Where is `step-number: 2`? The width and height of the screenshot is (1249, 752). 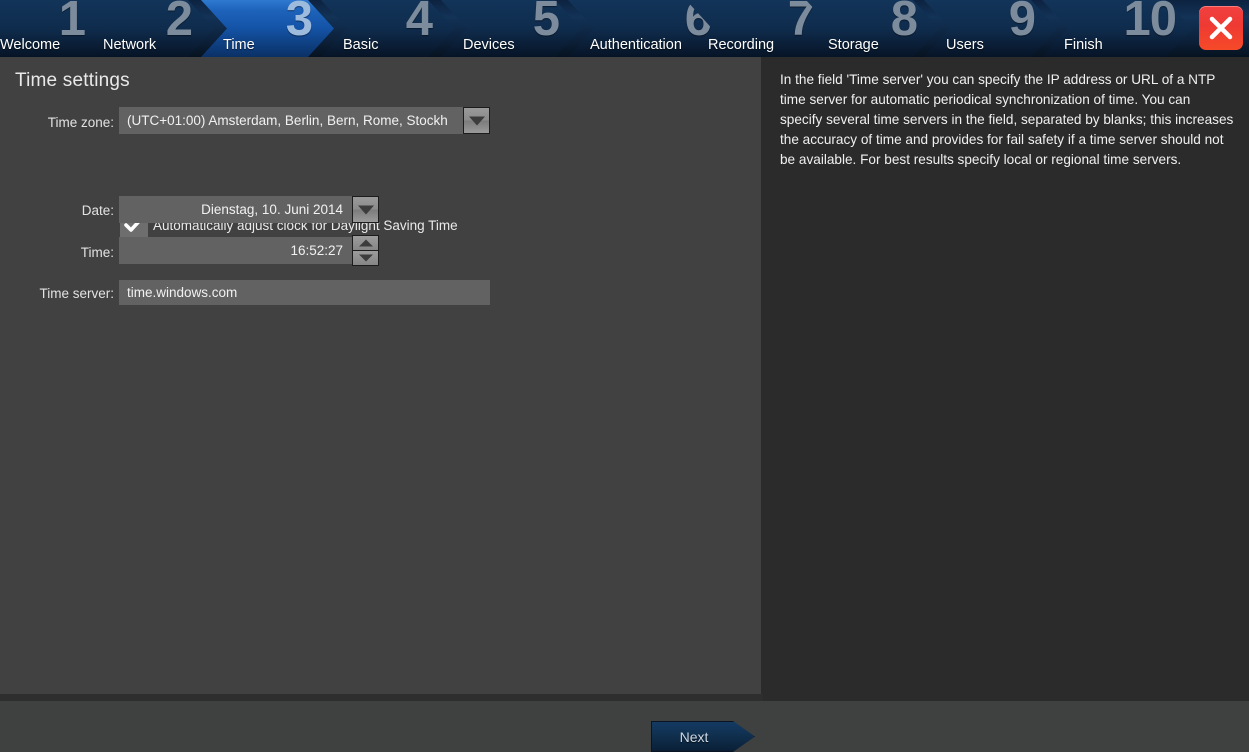
step-number: 2 is located at coordinates (179, 23).